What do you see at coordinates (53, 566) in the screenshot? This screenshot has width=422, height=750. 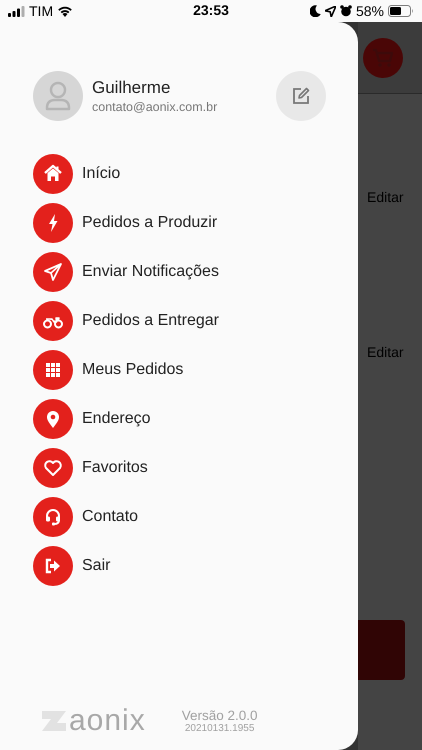 I see `logout-circle-icon` at bounding box center [53, 566].